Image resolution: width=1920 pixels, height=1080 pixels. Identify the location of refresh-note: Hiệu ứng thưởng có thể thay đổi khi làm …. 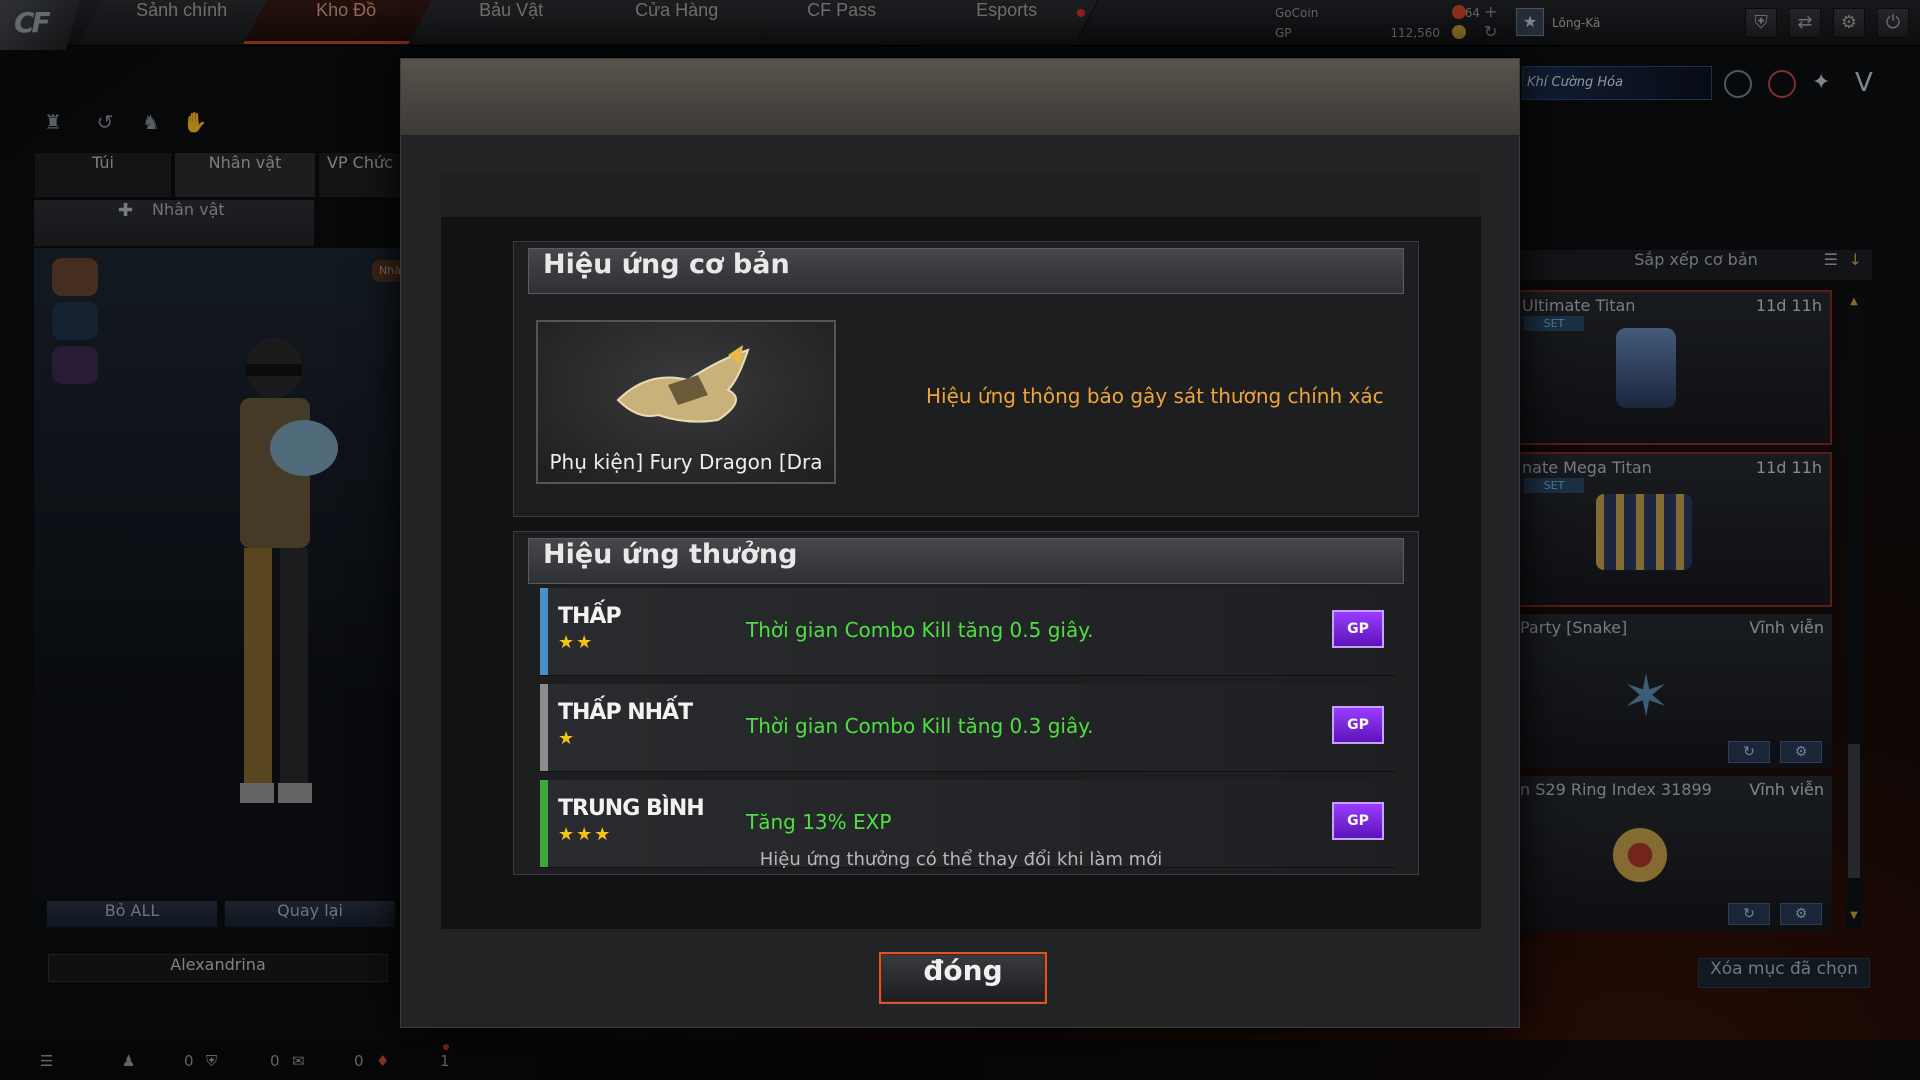
(961, 859).